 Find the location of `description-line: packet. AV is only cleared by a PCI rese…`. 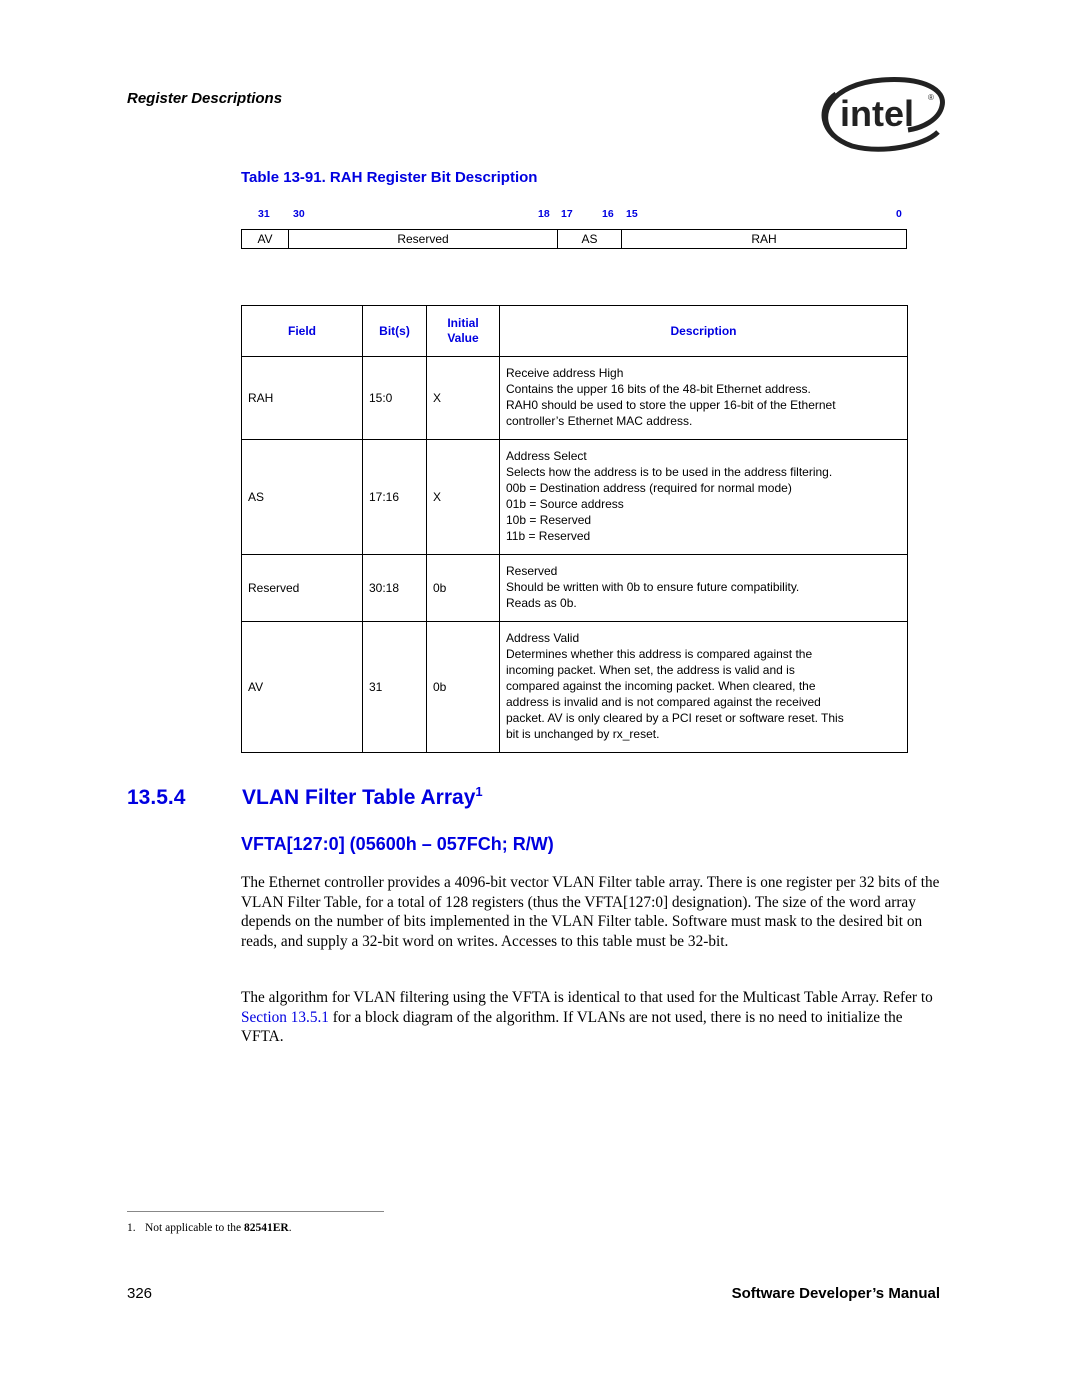

description-line: packet. AV is only cleared by a PCI rese… is located at coordinates (675, 718).